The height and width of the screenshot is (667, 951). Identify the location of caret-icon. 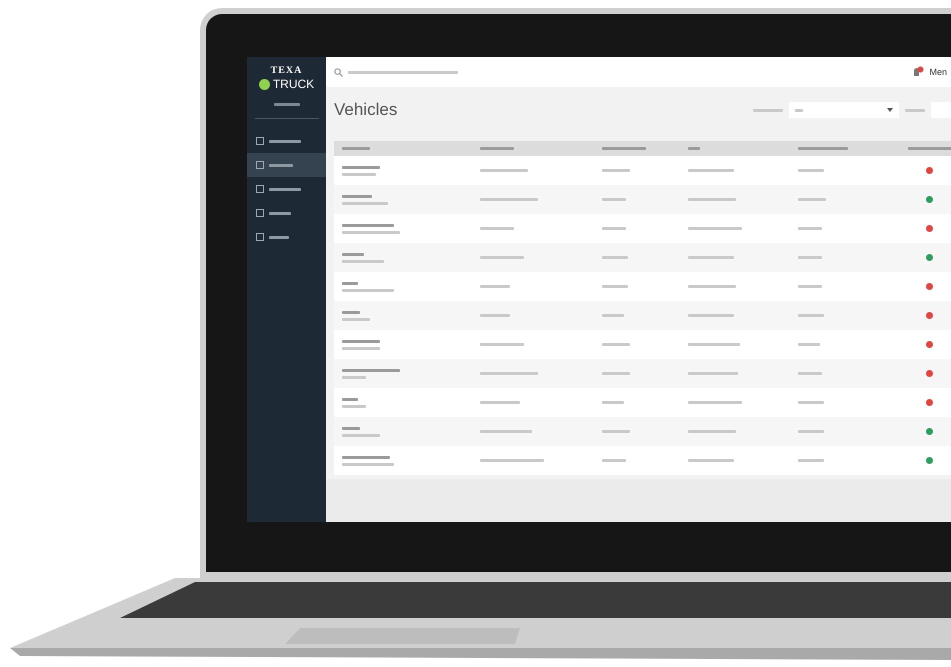
(890, 110).